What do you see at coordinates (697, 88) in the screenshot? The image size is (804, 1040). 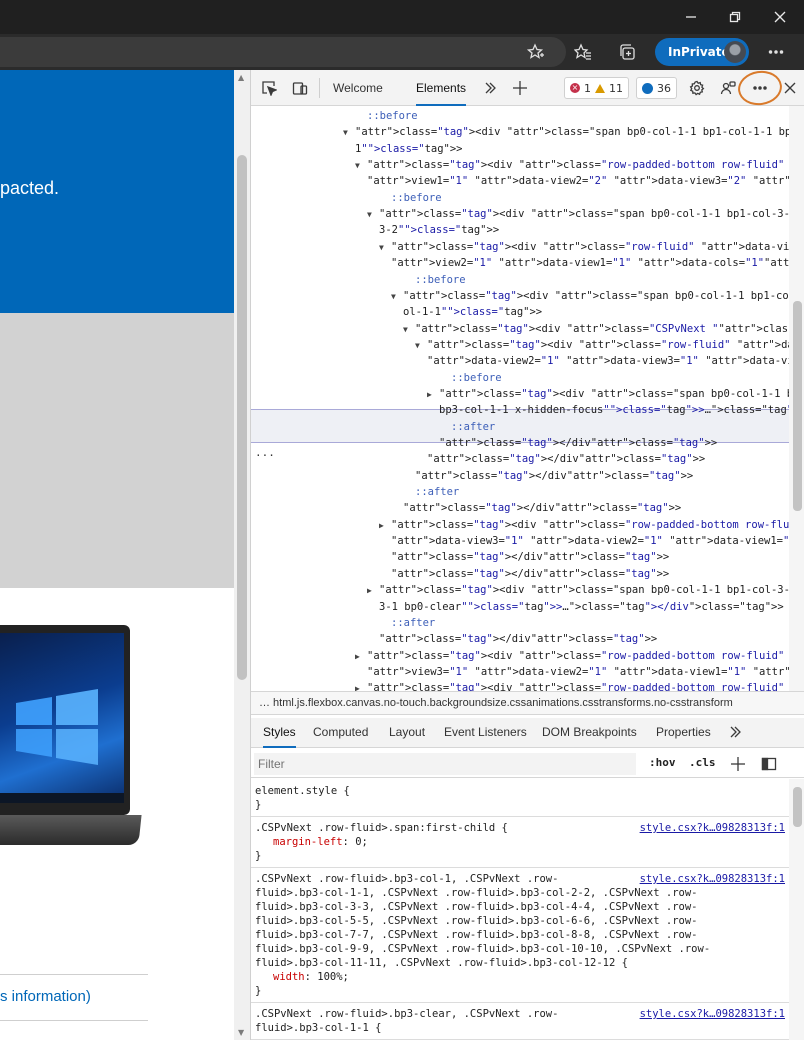 I see `devtools-settings-button` at bounding box center [697, 88].